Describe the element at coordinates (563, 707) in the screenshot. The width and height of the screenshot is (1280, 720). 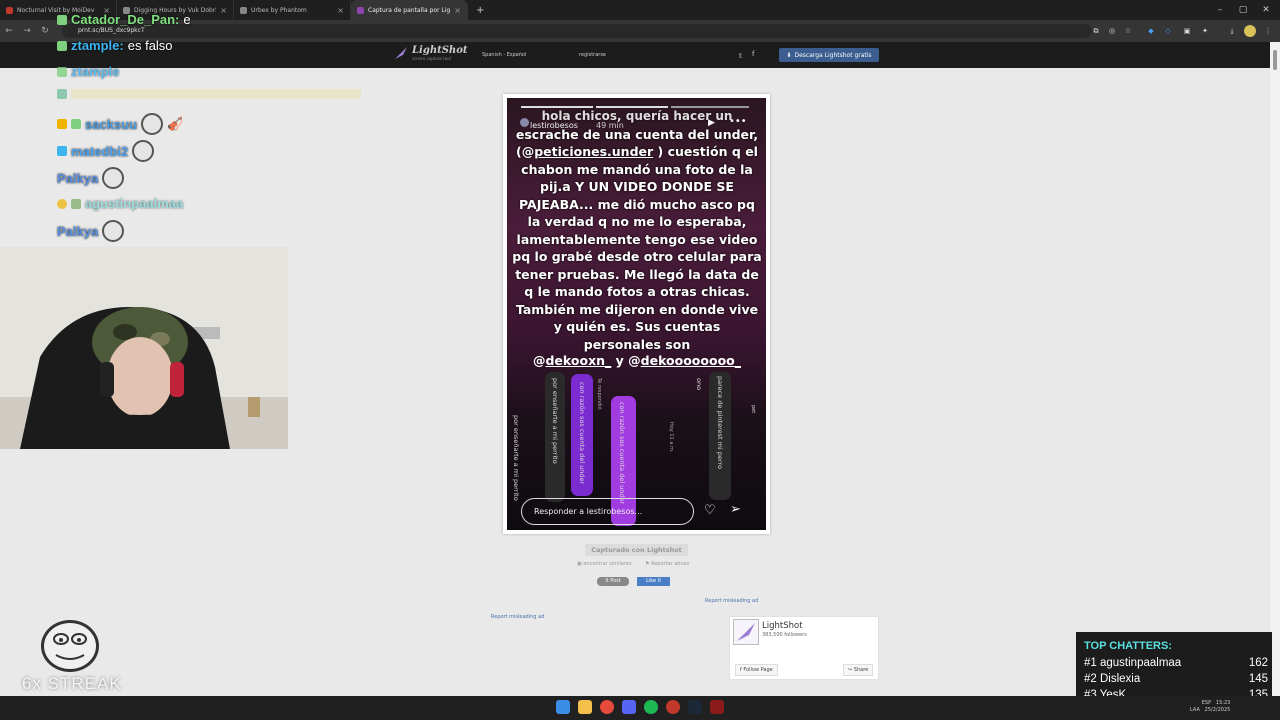
I see `start-icon` at that location.